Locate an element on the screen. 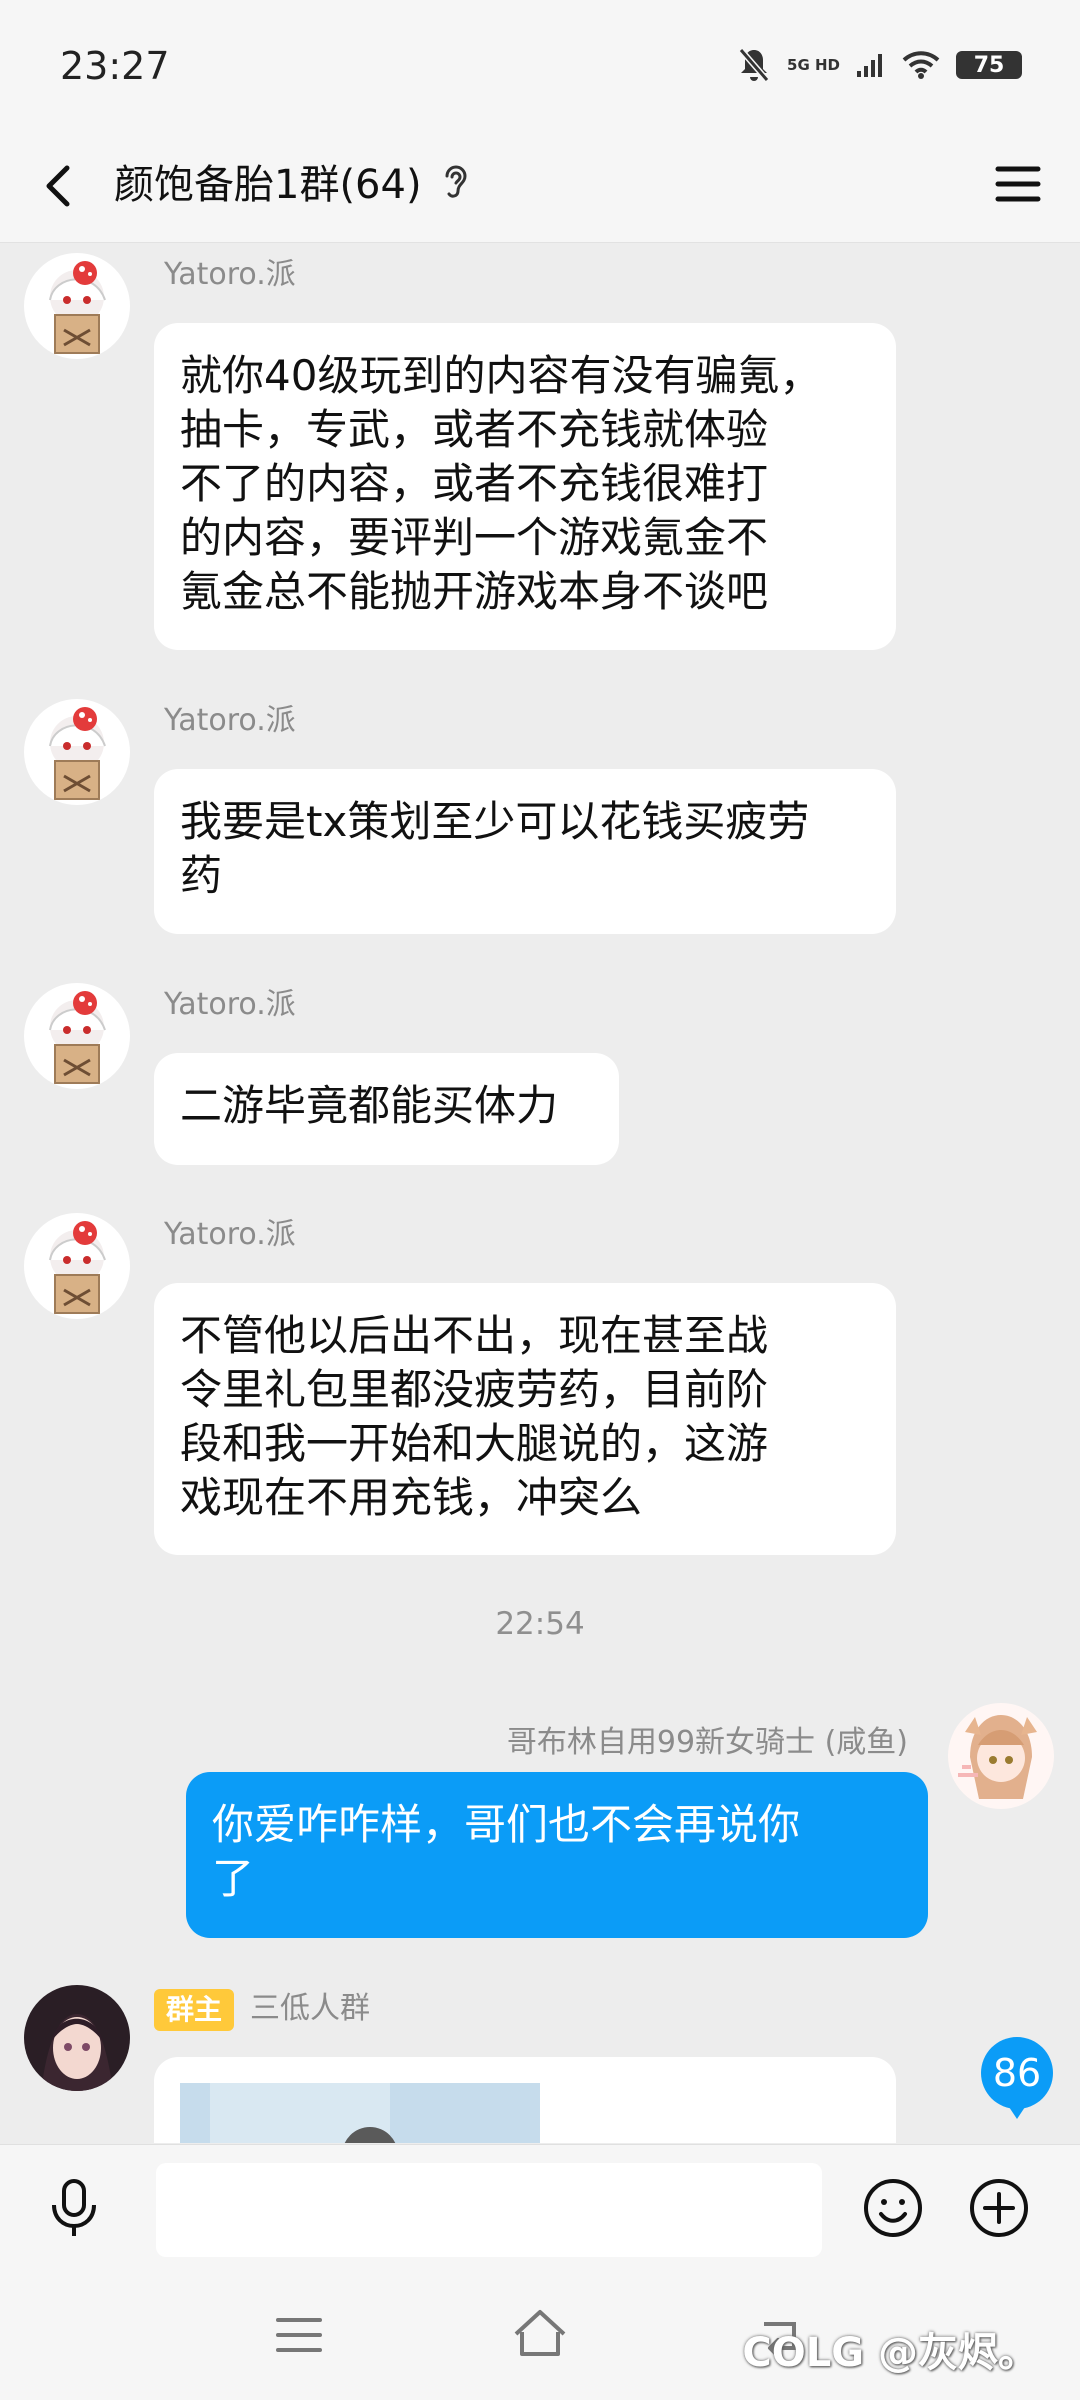 Image resolution: width=1080 pixels, height=2400 pixels. wifi-icon is located at coordinates (921, 65).